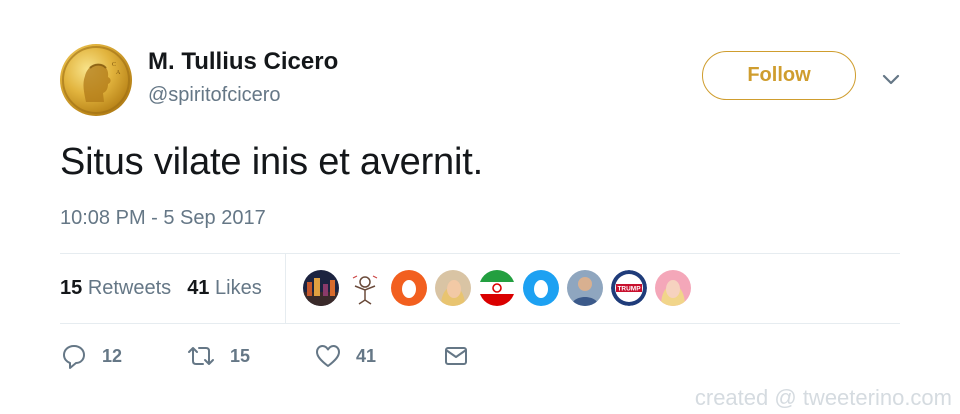  Describe the element at coordinates (201, 356) in the screenshot. I see `retweet-icon` at that location.